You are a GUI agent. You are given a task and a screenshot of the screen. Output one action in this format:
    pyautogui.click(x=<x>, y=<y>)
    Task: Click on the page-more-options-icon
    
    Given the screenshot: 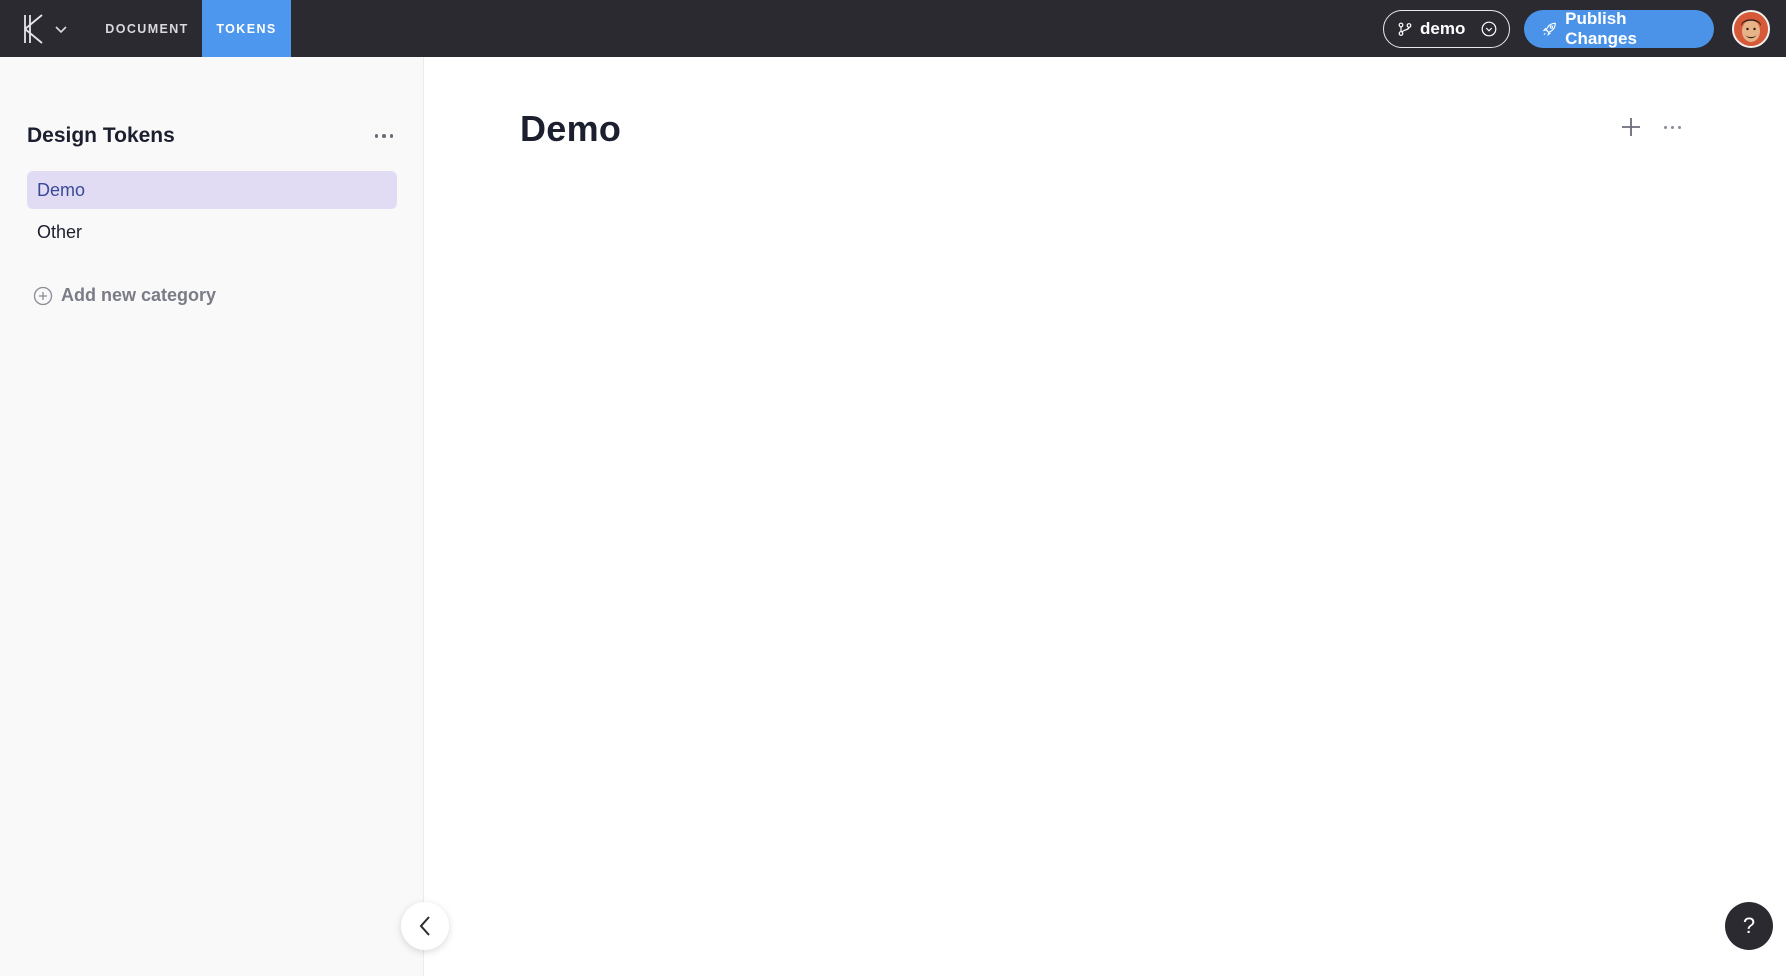 What is the action you would take?
    pyautogui.click(x=1672, y=127)
    